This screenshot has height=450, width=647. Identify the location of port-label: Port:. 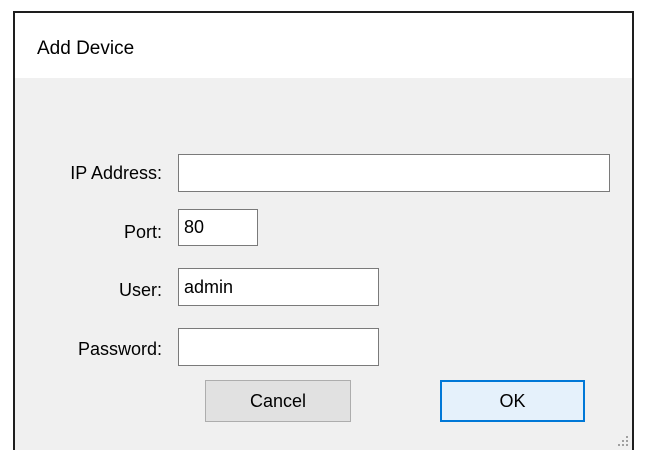
(142, 232).